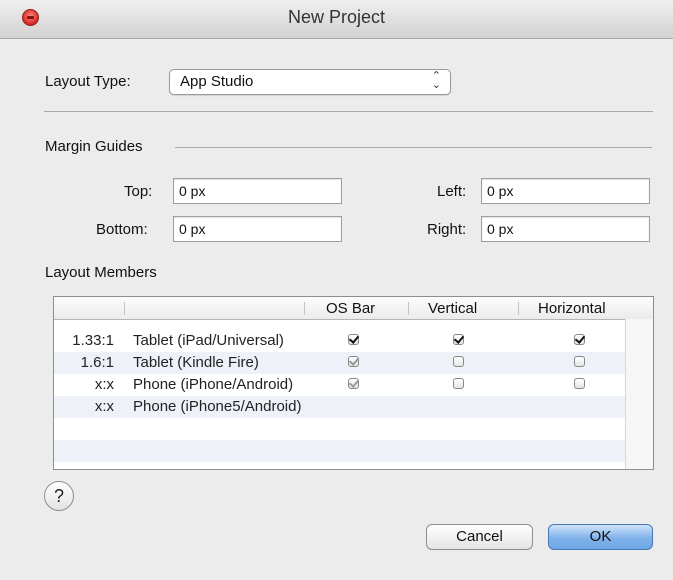 The width and height of the screenshot is (673, 580). What do you see at coordinates (310, 82) in the screenshot?
I see `layout-type-select: App Studio ⌃ ⌄` at bounding box center [310, 82].